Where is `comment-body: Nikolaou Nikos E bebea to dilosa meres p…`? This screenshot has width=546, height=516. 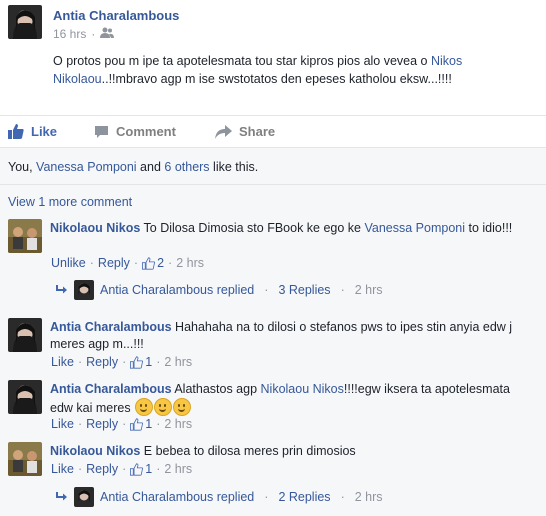
comment-body: Nikolaou Nikos E bebea to dilosa meres p… is located at coordinates (203, 451).